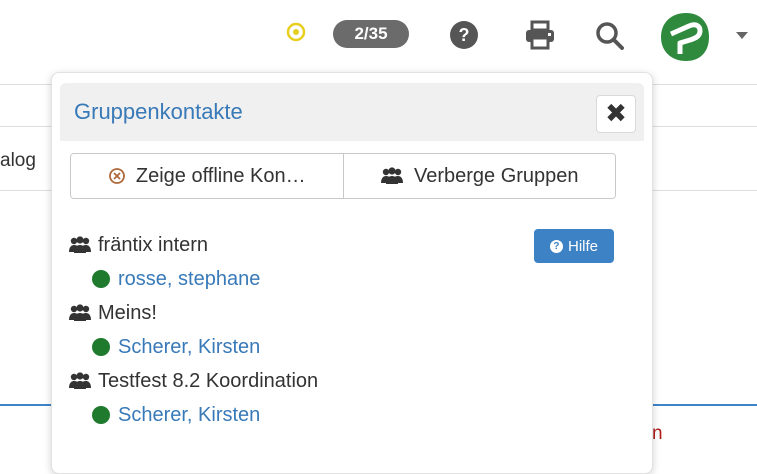 The image size is (757, 474). What do you see at coordinates (298, 279) in the screenshot?
I see `contact-row: rosse, stephane` at bounding box center [298, 279].